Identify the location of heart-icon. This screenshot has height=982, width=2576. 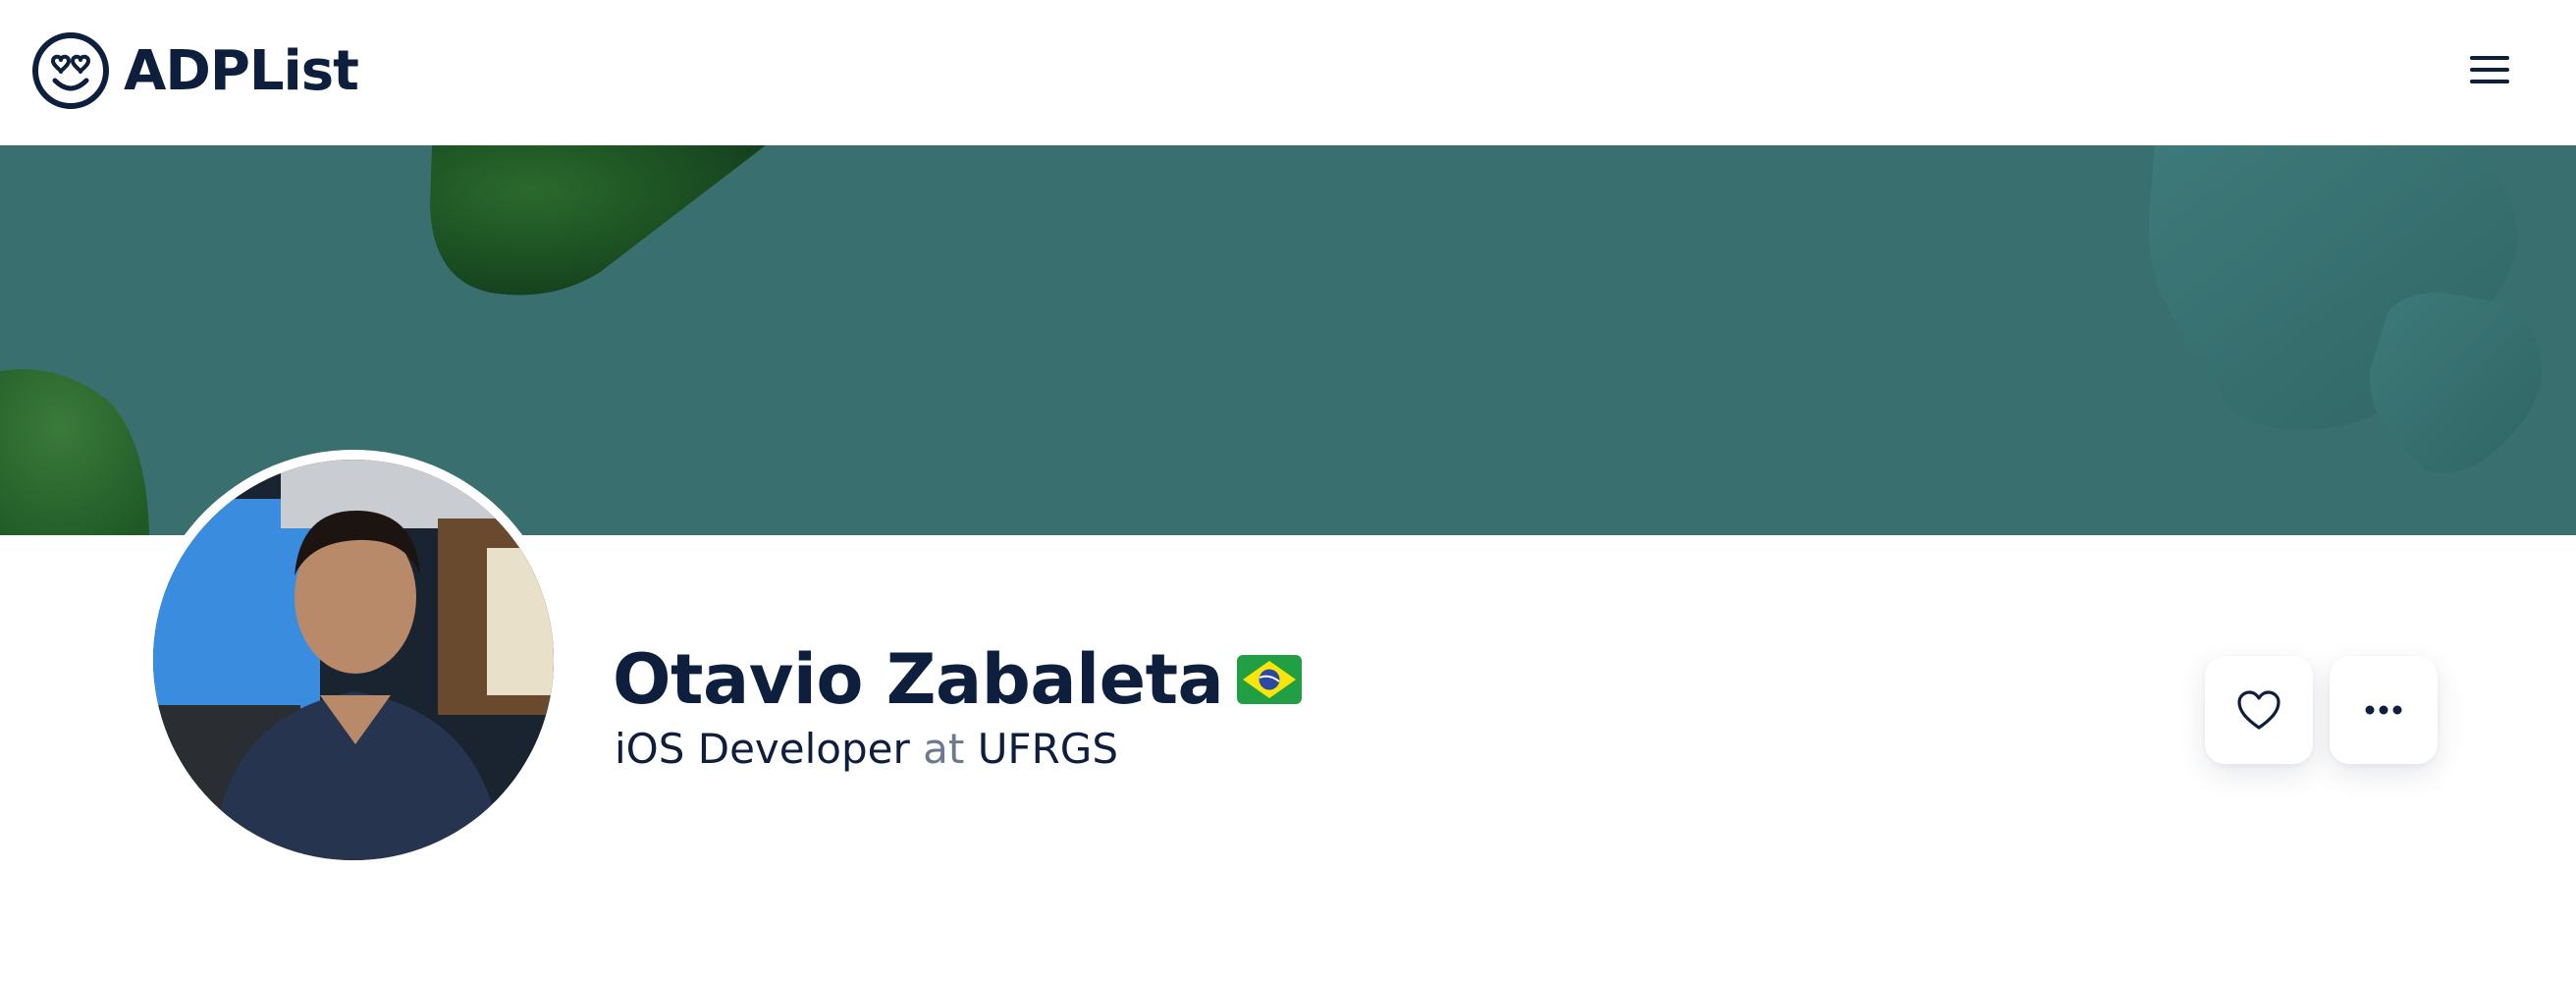
(2259, 710).